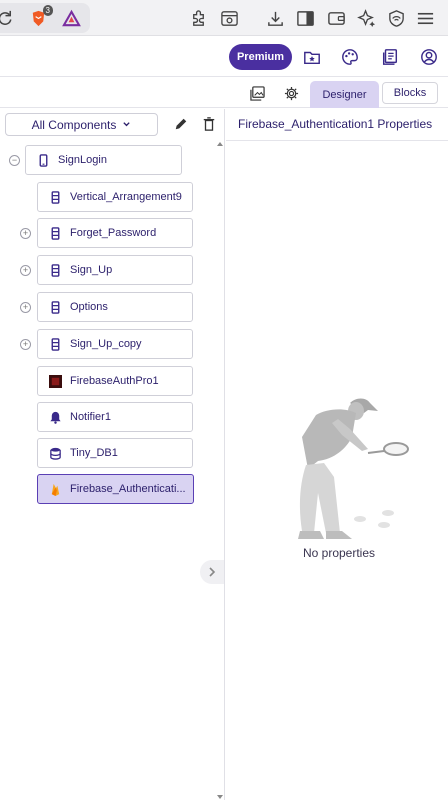 The height and width of the screenshot is (800, 448). Describe the element at coordinates (336, 18) in the screenshot. I see `wallet-icon` at that location.